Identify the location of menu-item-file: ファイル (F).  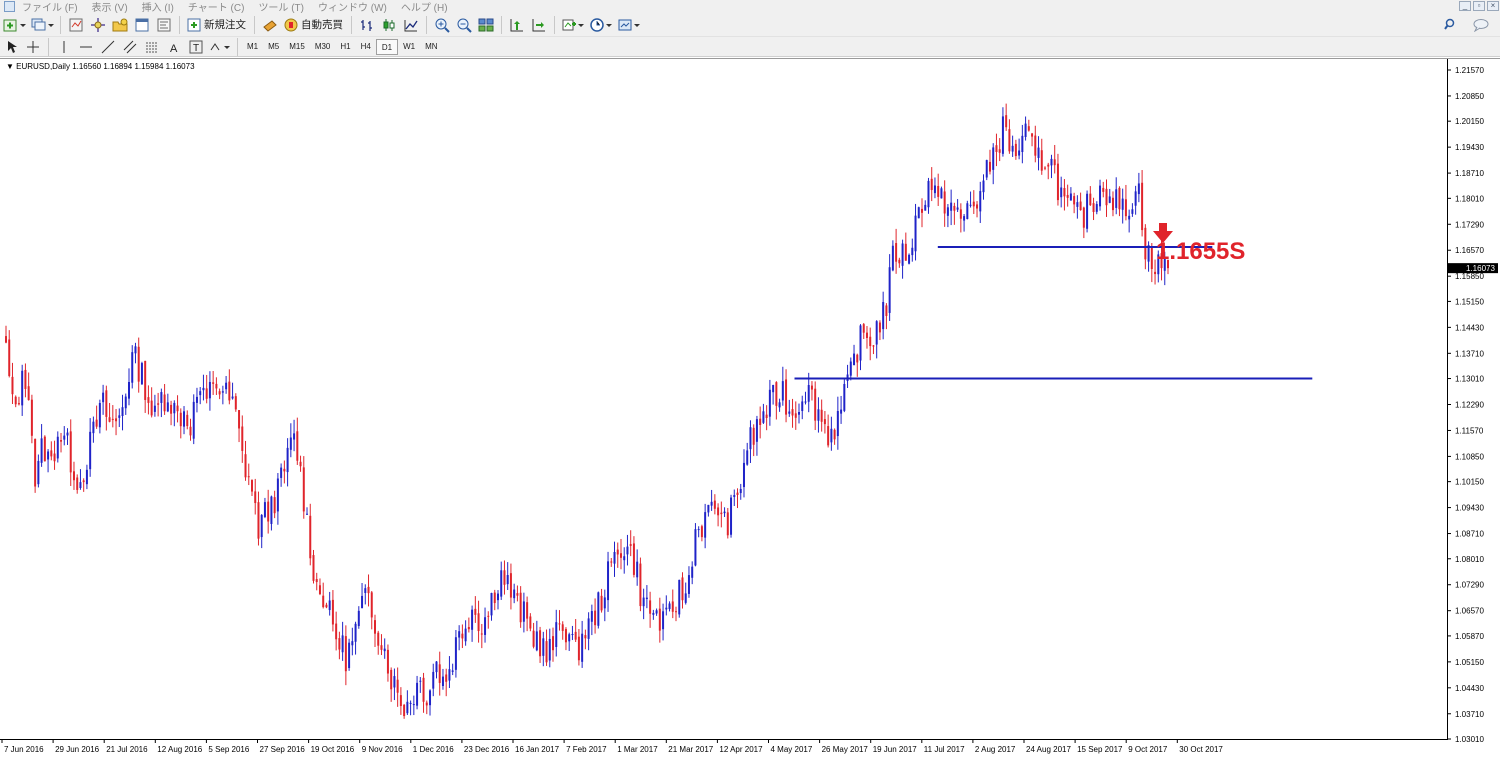
(57, 7).